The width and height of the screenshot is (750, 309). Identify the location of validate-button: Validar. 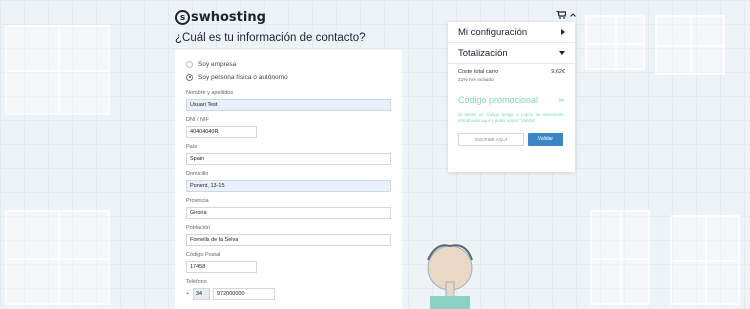
(545, 139).